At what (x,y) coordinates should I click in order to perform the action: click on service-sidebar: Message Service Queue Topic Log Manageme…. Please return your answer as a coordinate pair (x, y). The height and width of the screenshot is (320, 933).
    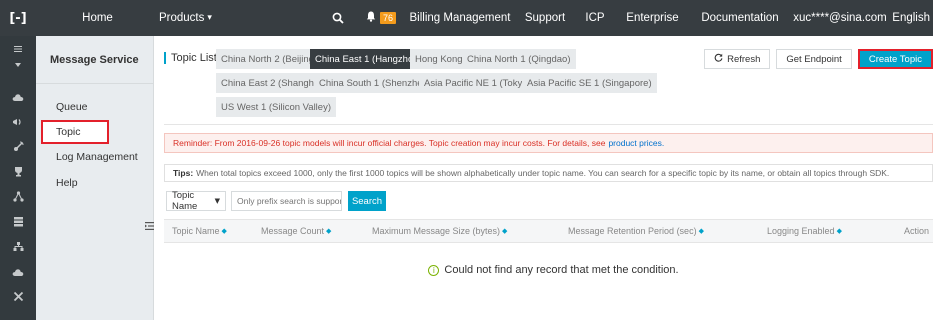
    Looking at the image, I should click on (95, 178).